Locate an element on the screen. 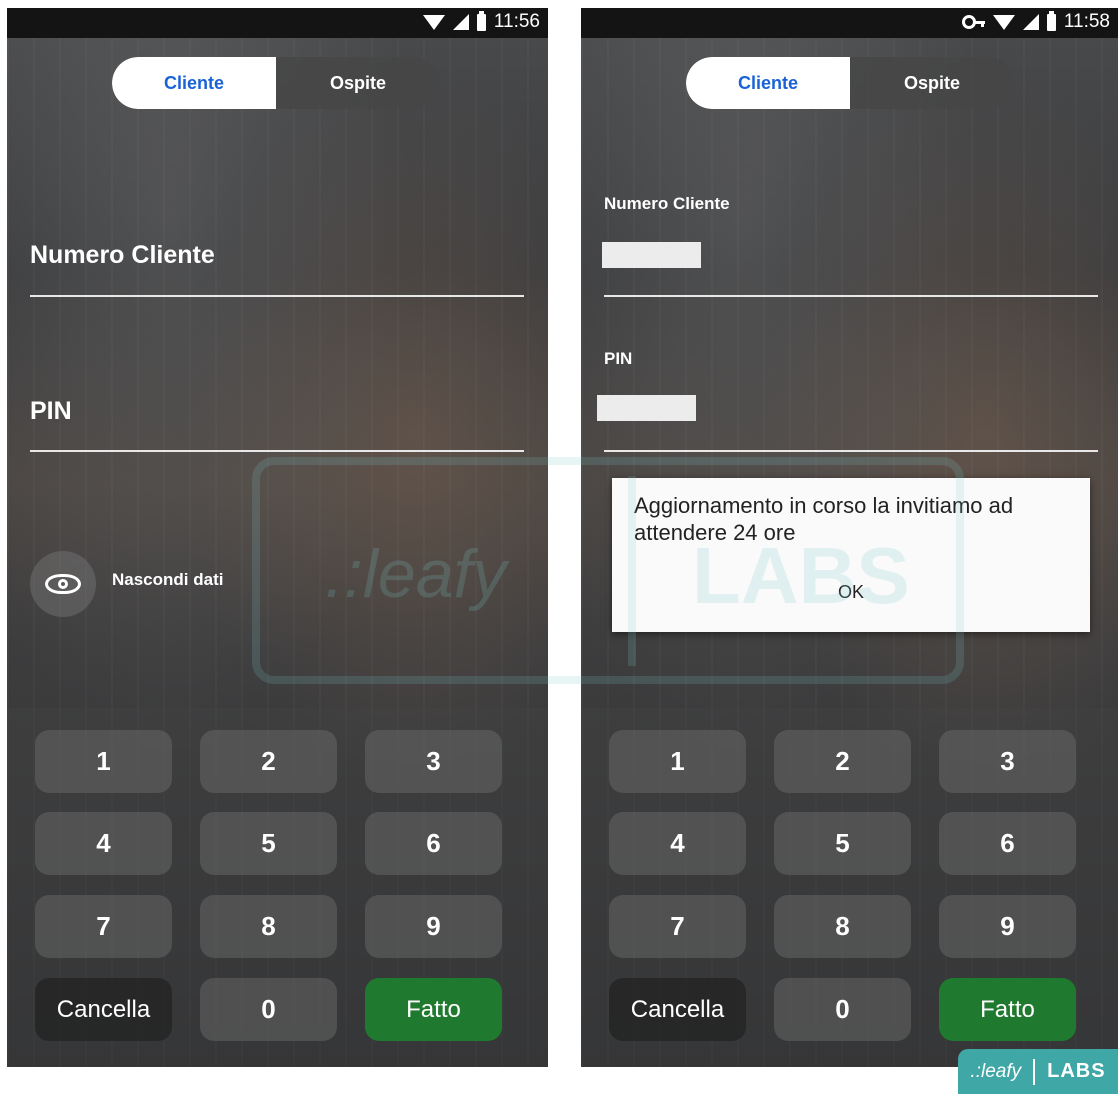 Image resolution: width=1118 pixels, height=1094 pixels. hide-data-label: Nascondi dati is located at coordinates (167, 580).